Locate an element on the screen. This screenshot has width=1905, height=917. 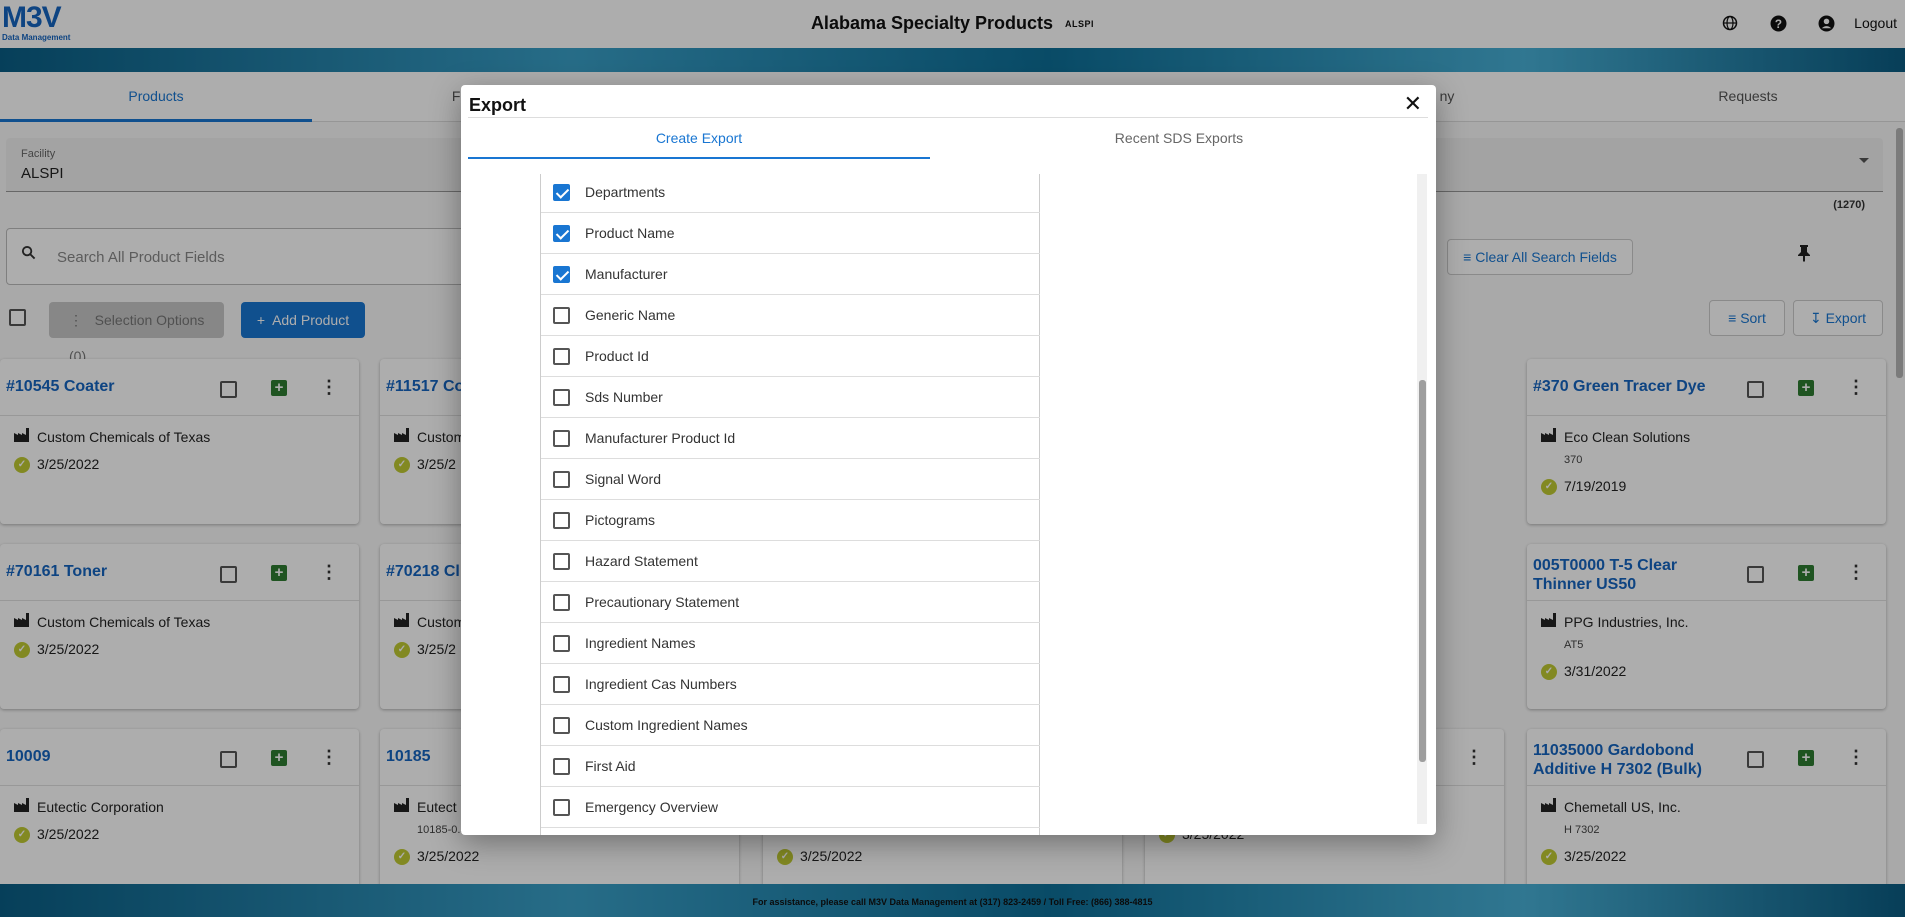
field-label: Precautionary Statement is located at coordinates (662, 602).